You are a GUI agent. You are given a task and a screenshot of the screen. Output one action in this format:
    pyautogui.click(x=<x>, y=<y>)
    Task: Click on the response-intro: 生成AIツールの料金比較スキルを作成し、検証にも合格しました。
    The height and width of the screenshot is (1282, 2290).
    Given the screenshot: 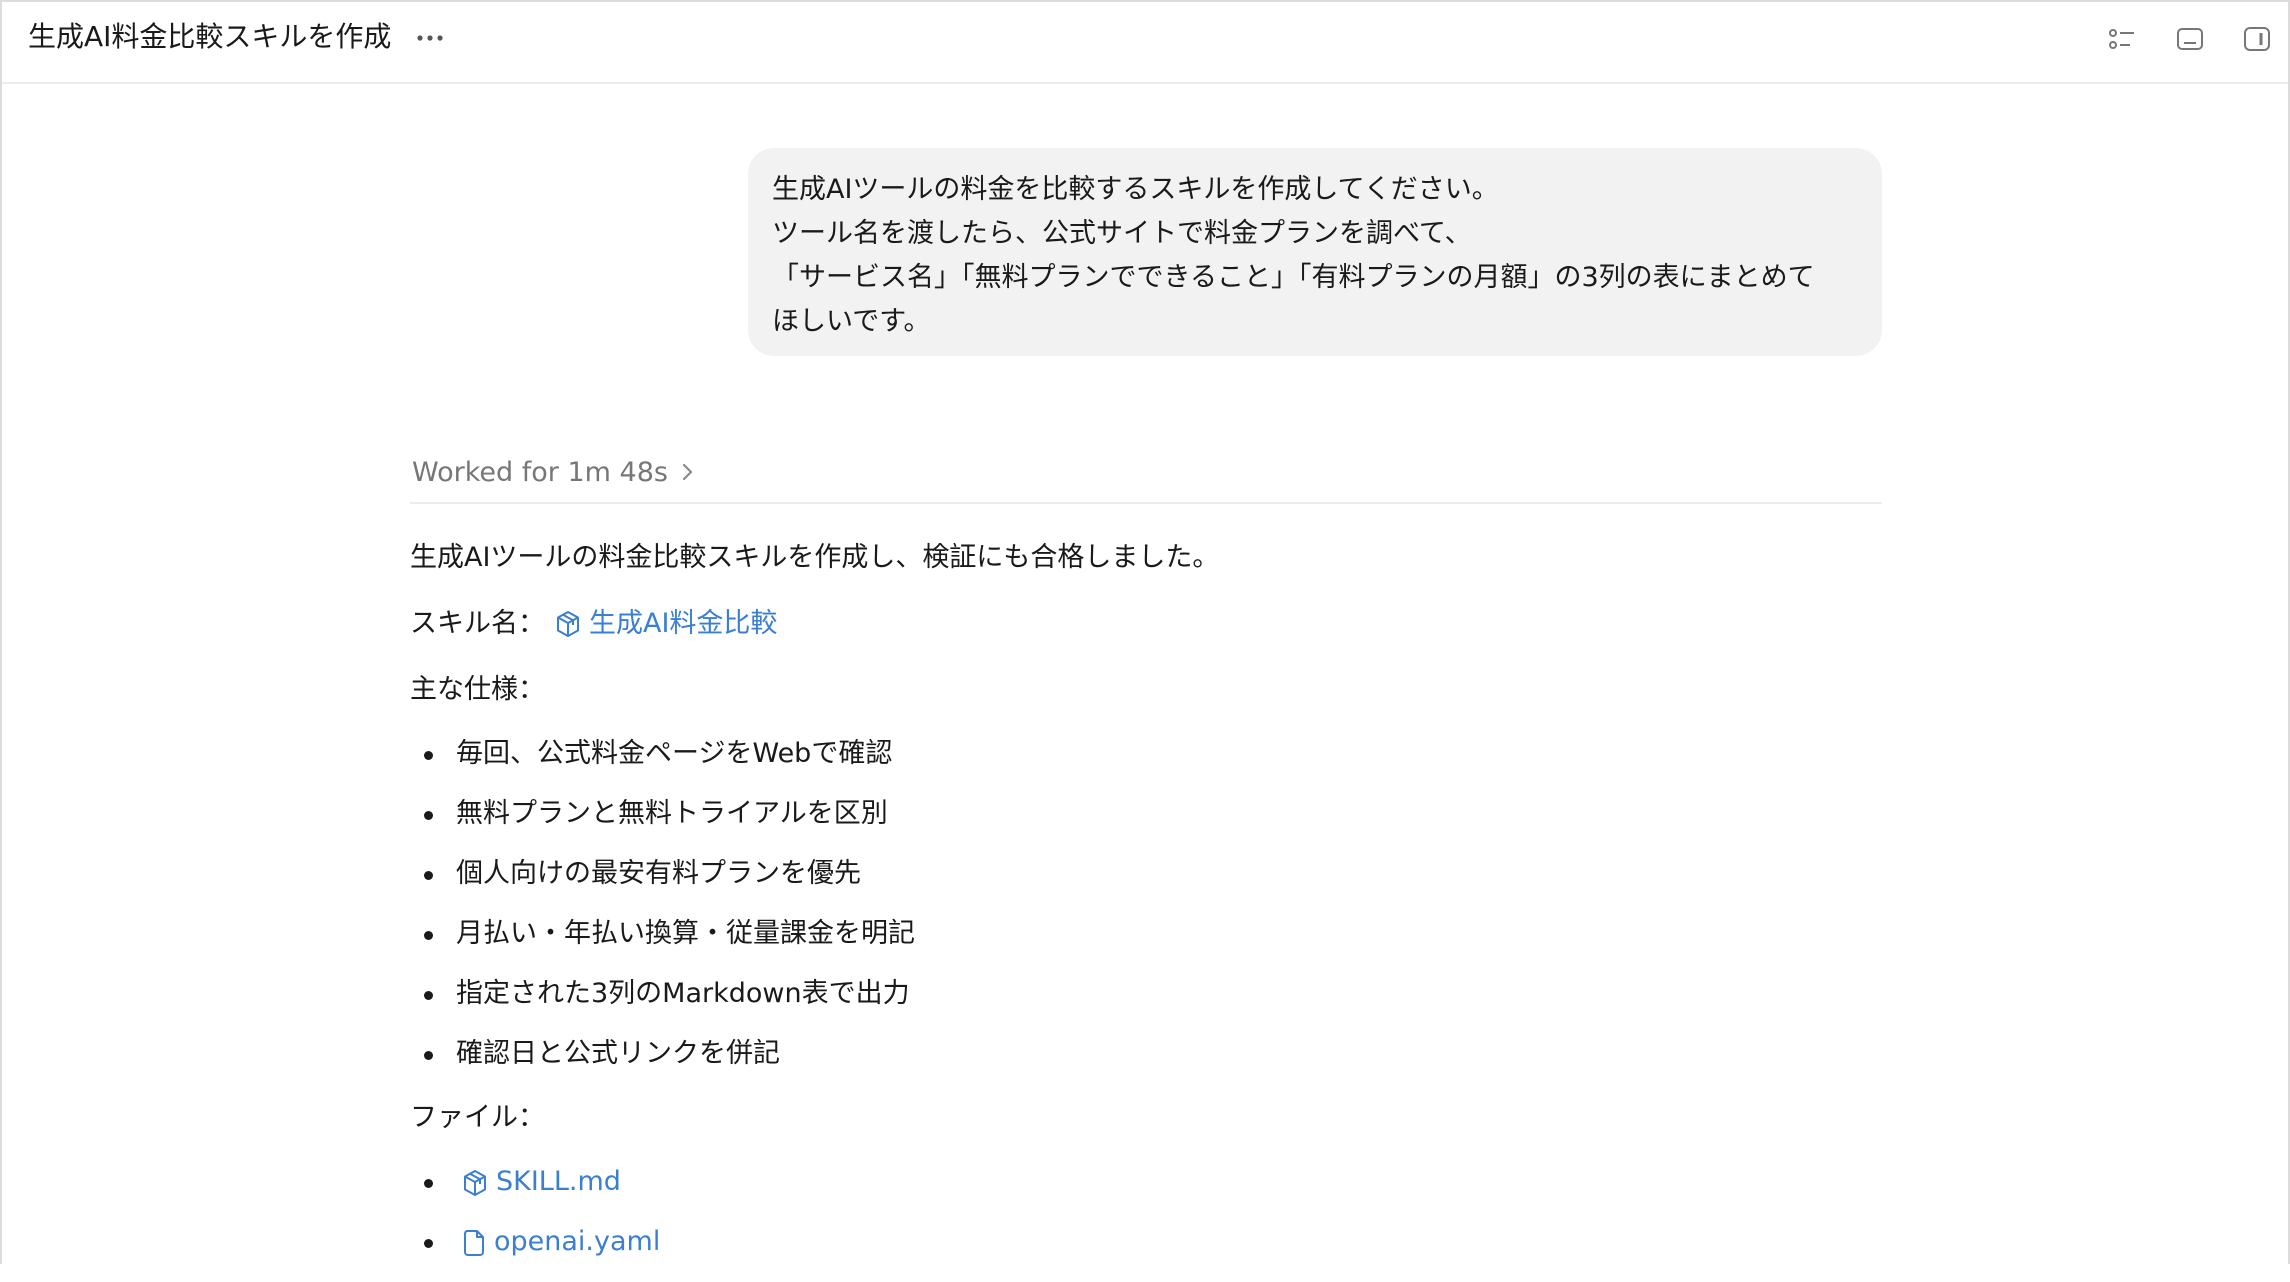 What is the action you would take?
    pyautogui.click(x=815, y=557)
    